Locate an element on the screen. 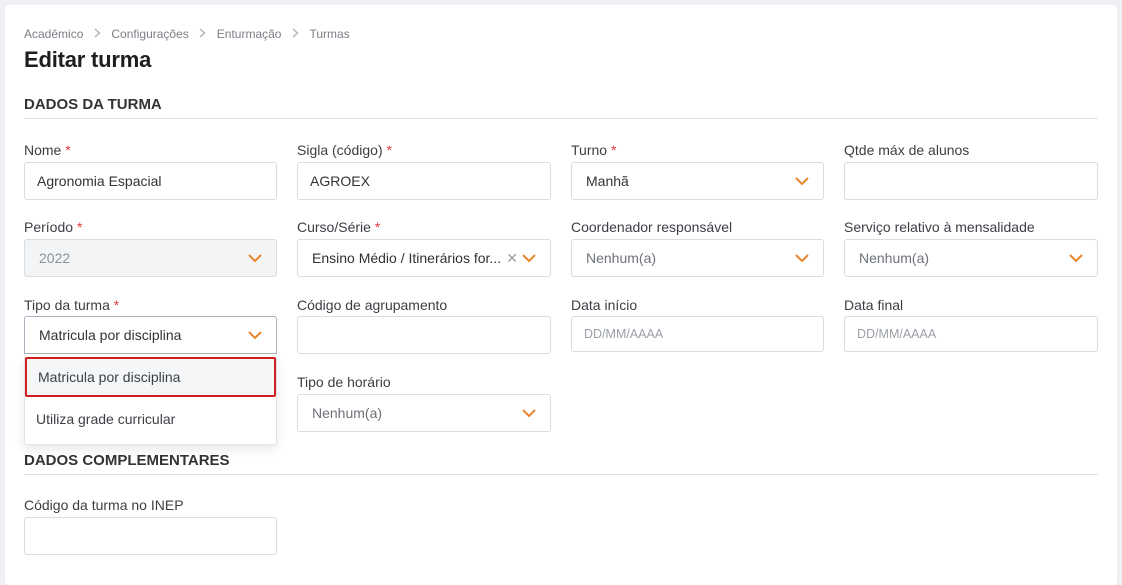 The width and height of the screenshot is (1122, 585). data-final-label: Data final is located at coordinates (874, 305).